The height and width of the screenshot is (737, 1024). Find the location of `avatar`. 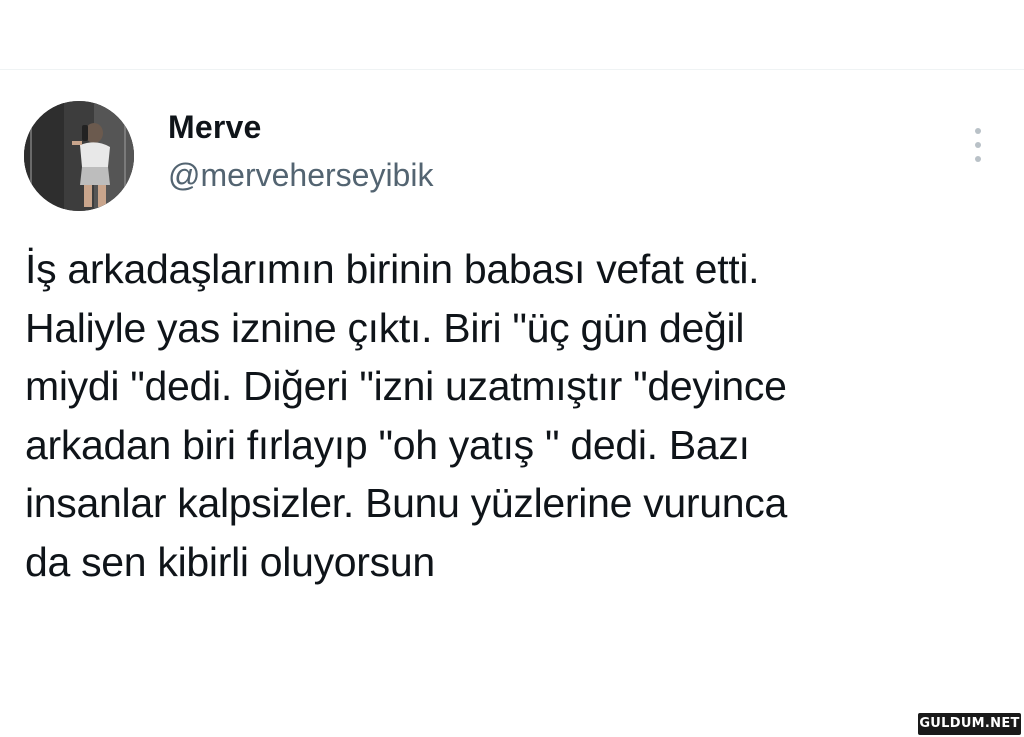

avatar is located at coordinates (79, 156).